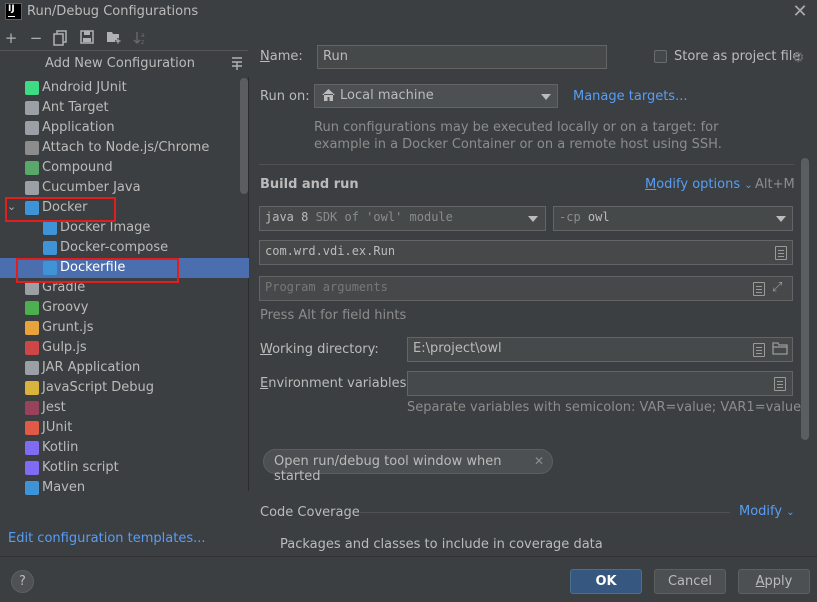  What do you see at coordinates (237, 63) in the screenshot?
I see `pin-icon` at bounding box center [237, 63].